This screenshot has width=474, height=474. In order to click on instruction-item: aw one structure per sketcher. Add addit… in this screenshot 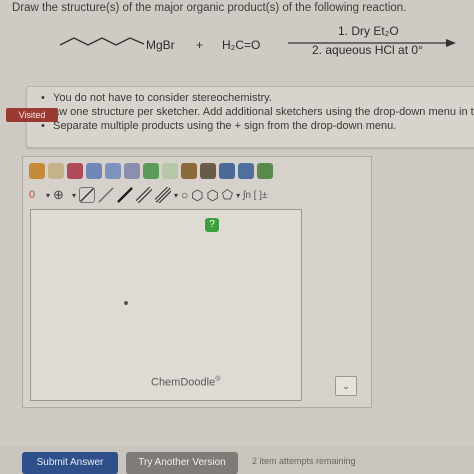, I will do `click(257, 112)`.